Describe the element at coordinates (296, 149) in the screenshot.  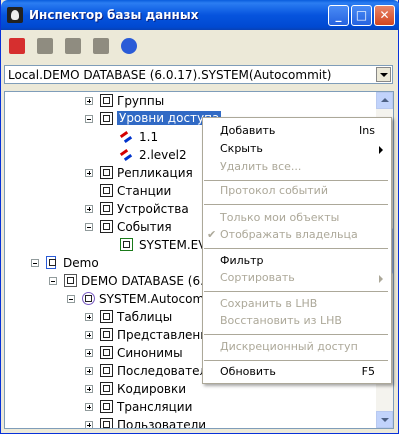
I see `menu-item-hide: Скрыть` at that location.